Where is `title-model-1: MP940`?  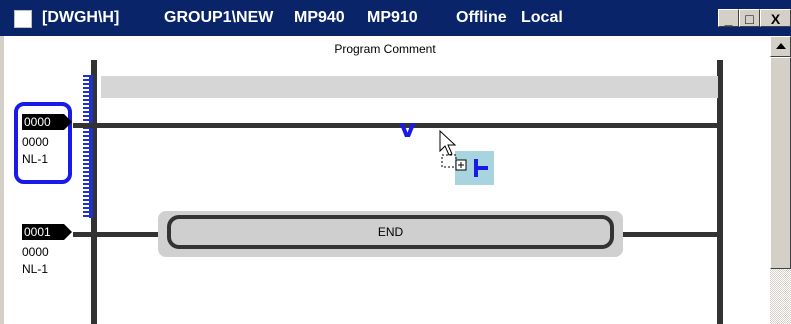 title-model-1: MP940 is located at coordinates (319, 17).